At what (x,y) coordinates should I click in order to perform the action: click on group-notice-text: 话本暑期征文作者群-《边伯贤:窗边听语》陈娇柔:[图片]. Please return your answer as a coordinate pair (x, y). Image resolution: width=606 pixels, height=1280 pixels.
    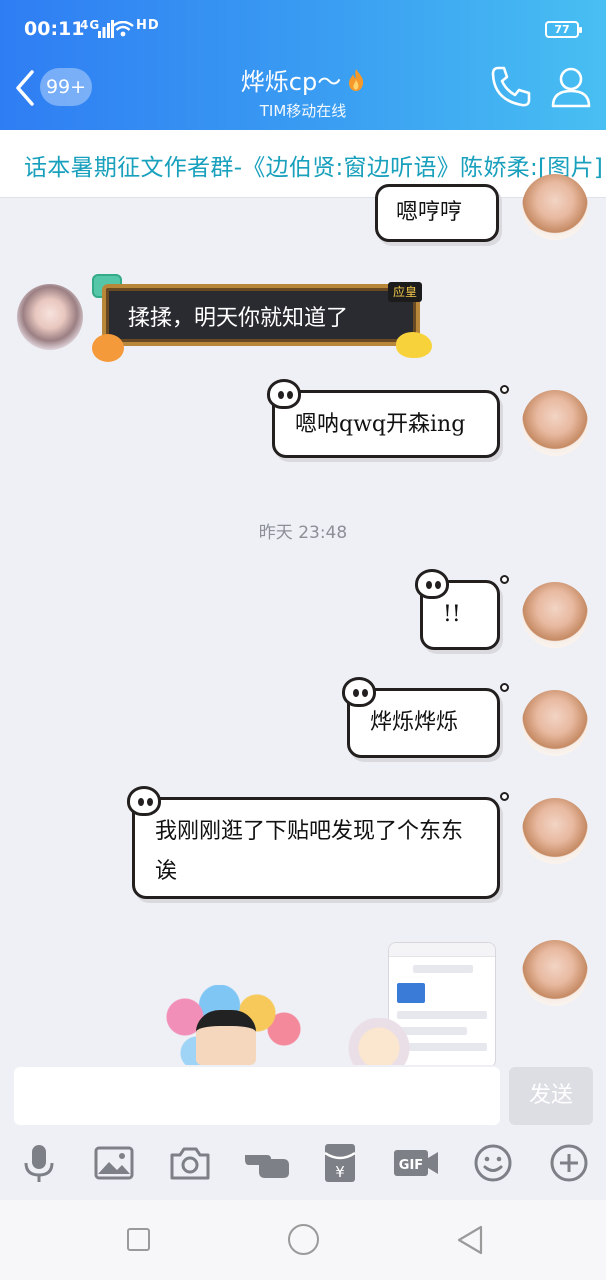
    Looking at the image, I should click on (314, 168).